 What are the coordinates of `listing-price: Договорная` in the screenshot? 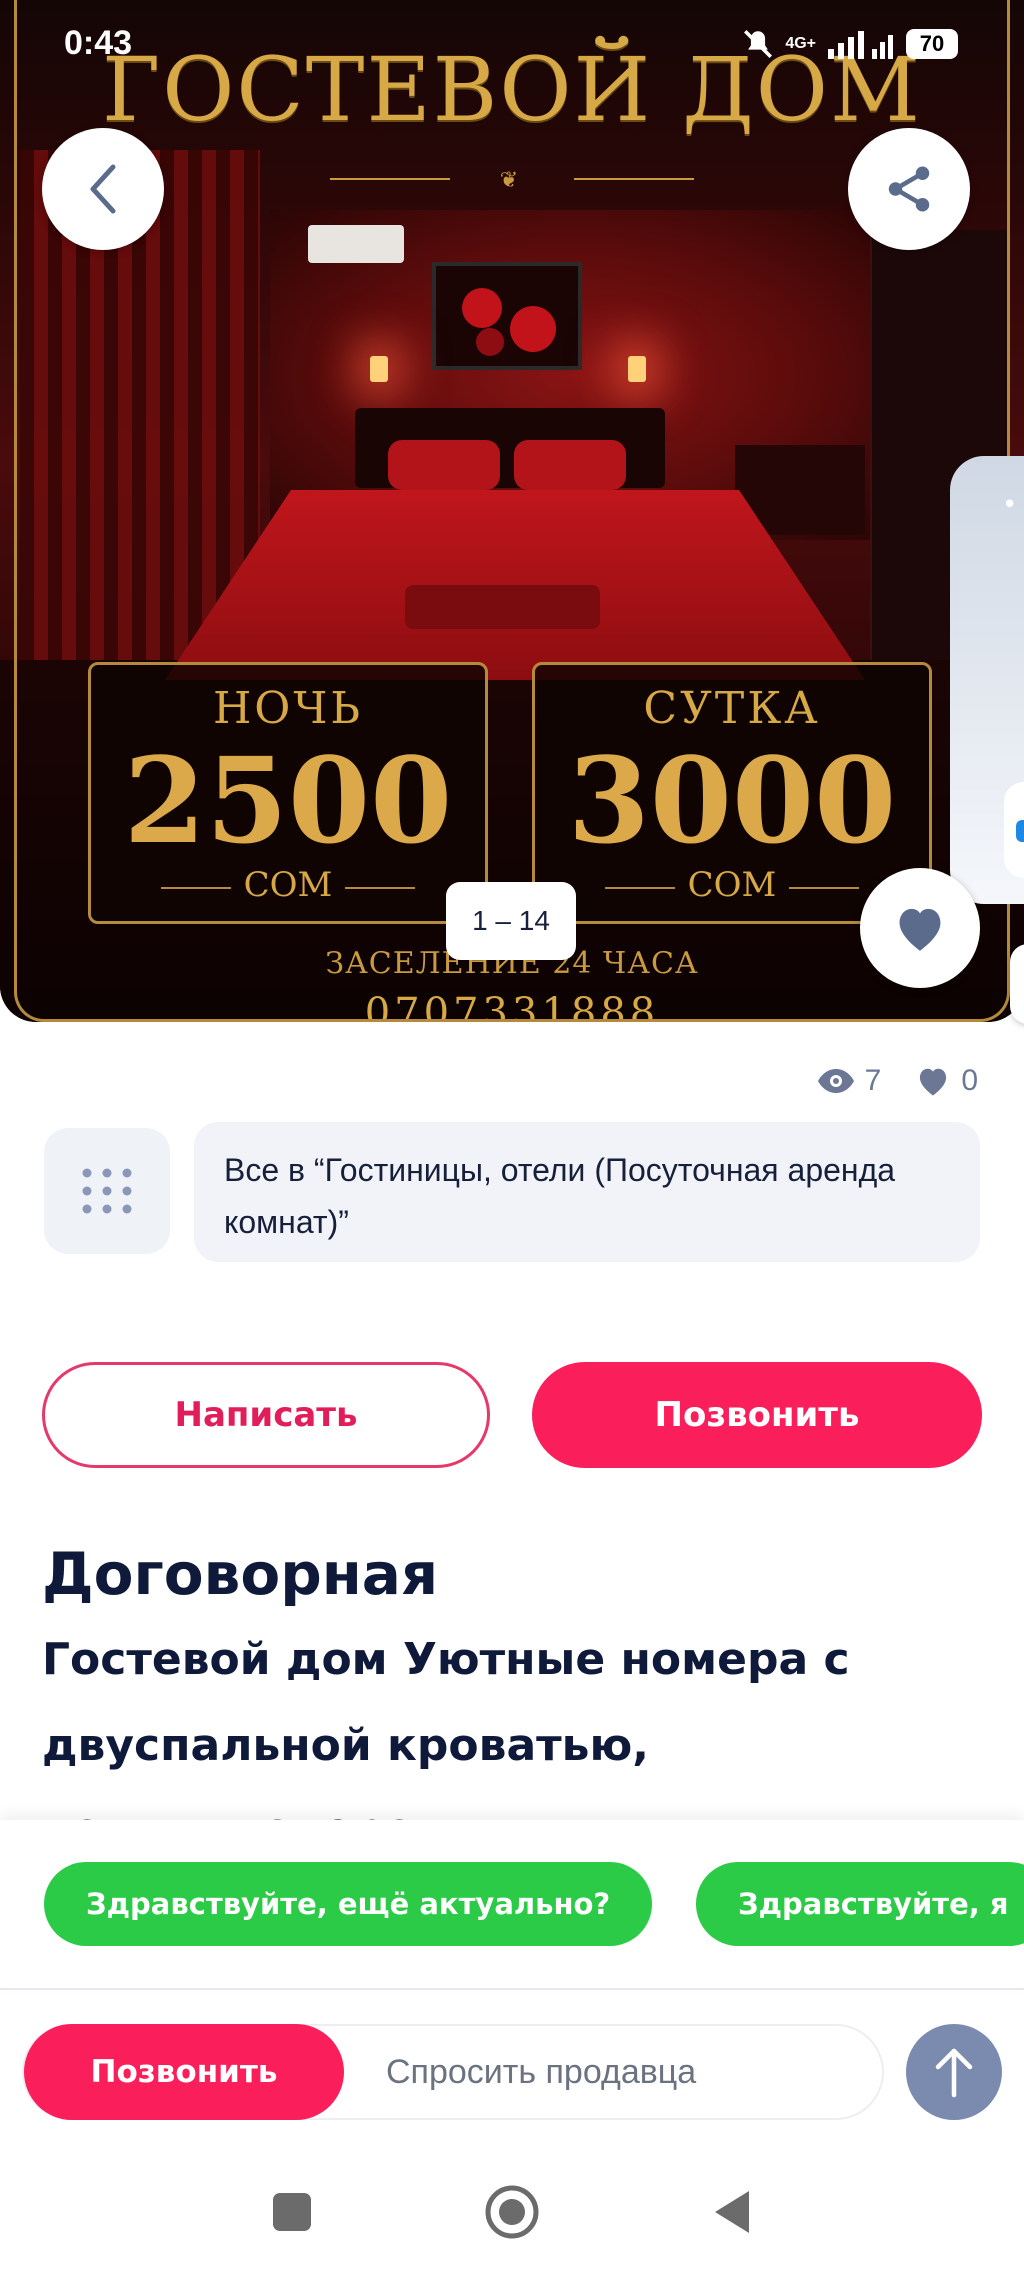 It's located at (240, 1574).